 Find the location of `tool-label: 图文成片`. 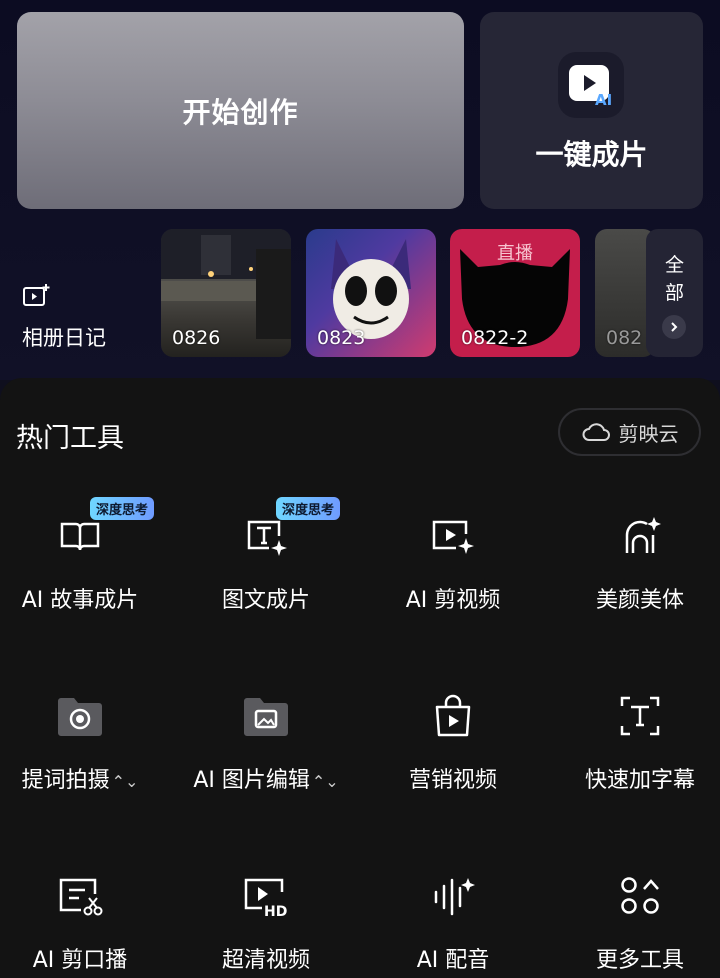

tool-label: 图文成片 is located at coordinates (265, 600).